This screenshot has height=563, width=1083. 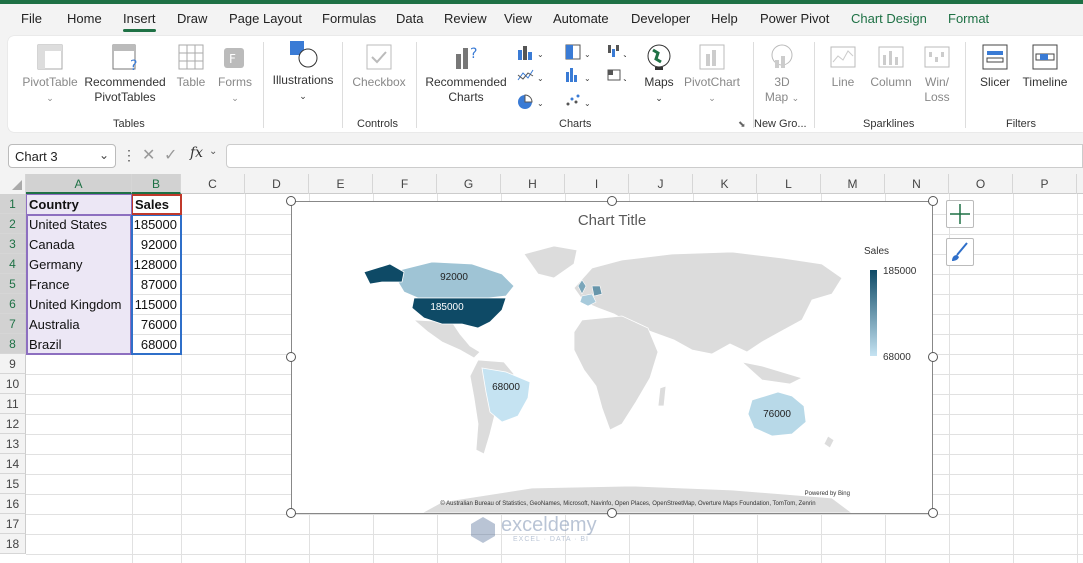 What do you see at coordinates (659, 74) in the screenshot?
I see `maps-button: Maps ⌄` at bounding box center [659, 74].